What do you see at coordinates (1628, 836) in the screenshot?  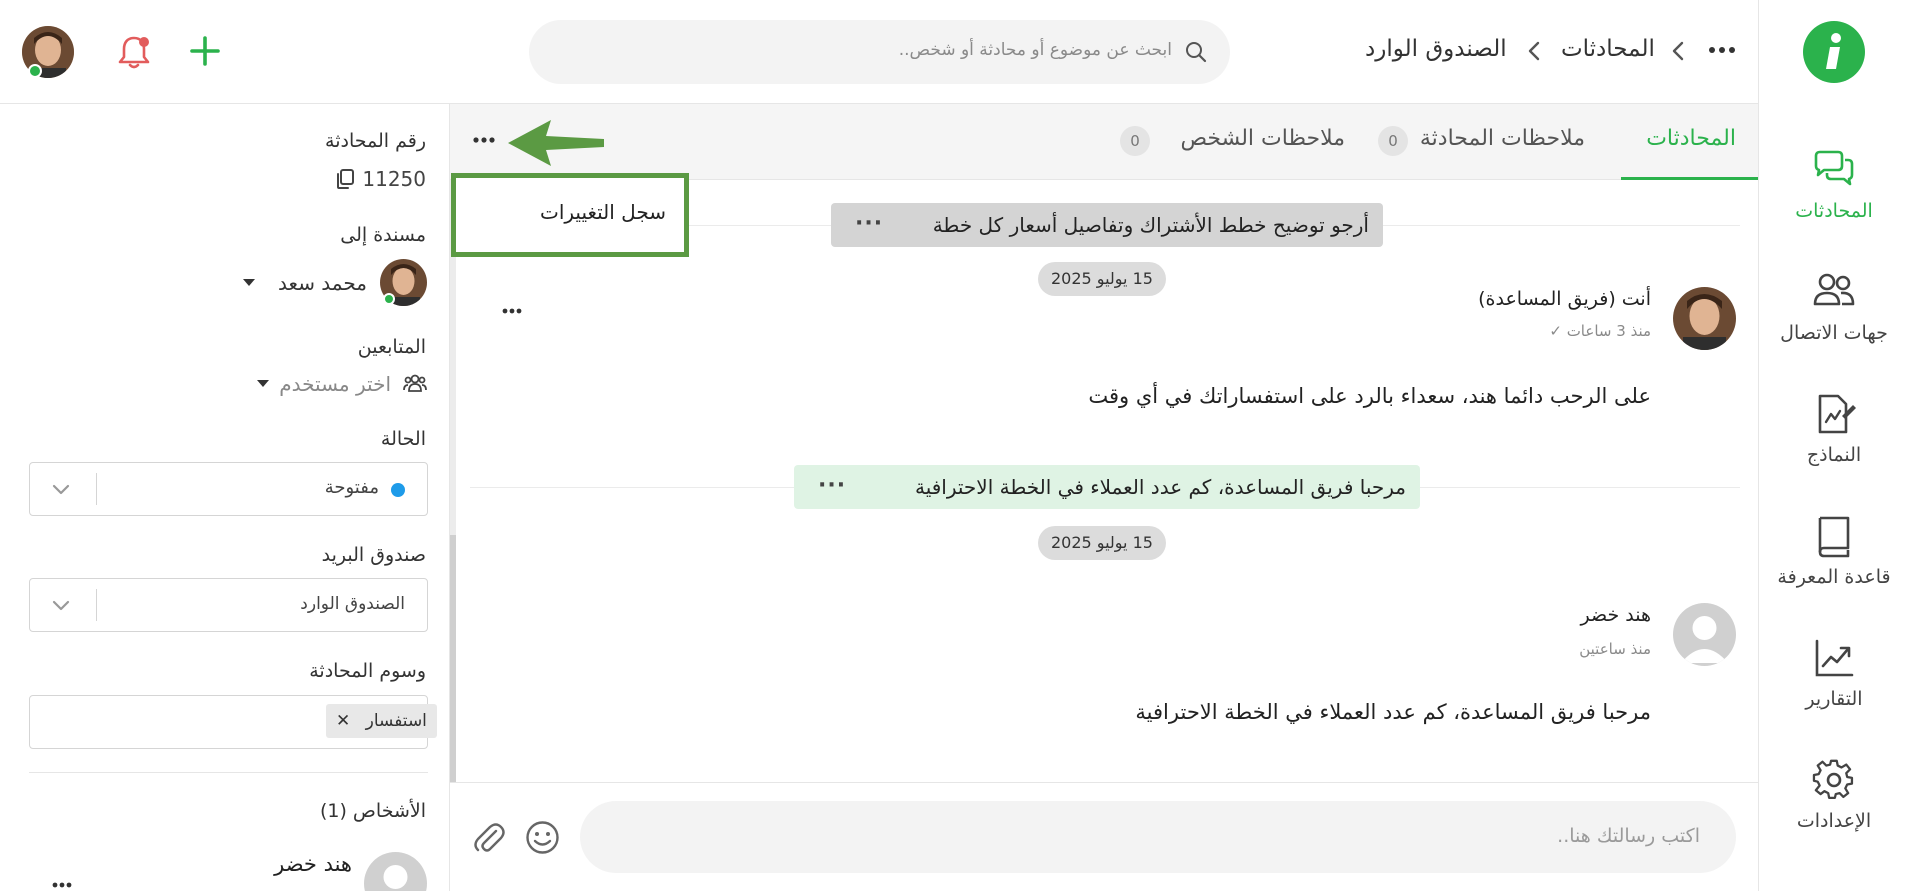 I see `message-input-placeholder: اكتب رسالتك هنا..` at bounding box center [1628, 836].